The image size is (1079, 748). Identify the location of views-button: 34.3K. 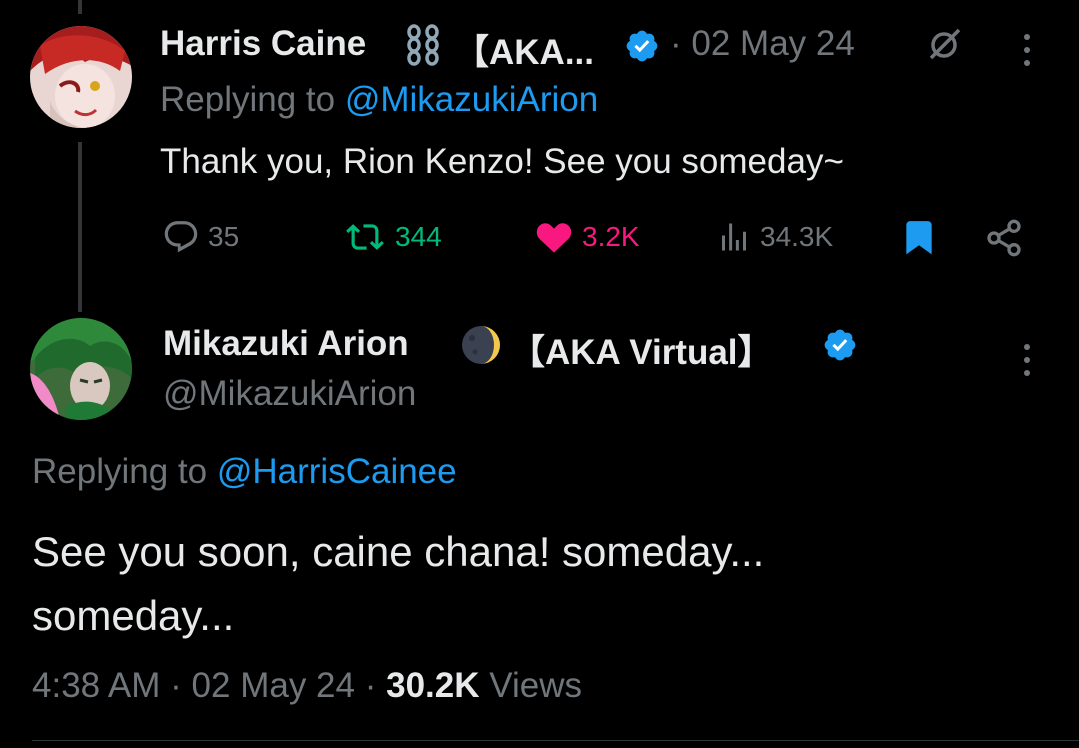
(774, 237).